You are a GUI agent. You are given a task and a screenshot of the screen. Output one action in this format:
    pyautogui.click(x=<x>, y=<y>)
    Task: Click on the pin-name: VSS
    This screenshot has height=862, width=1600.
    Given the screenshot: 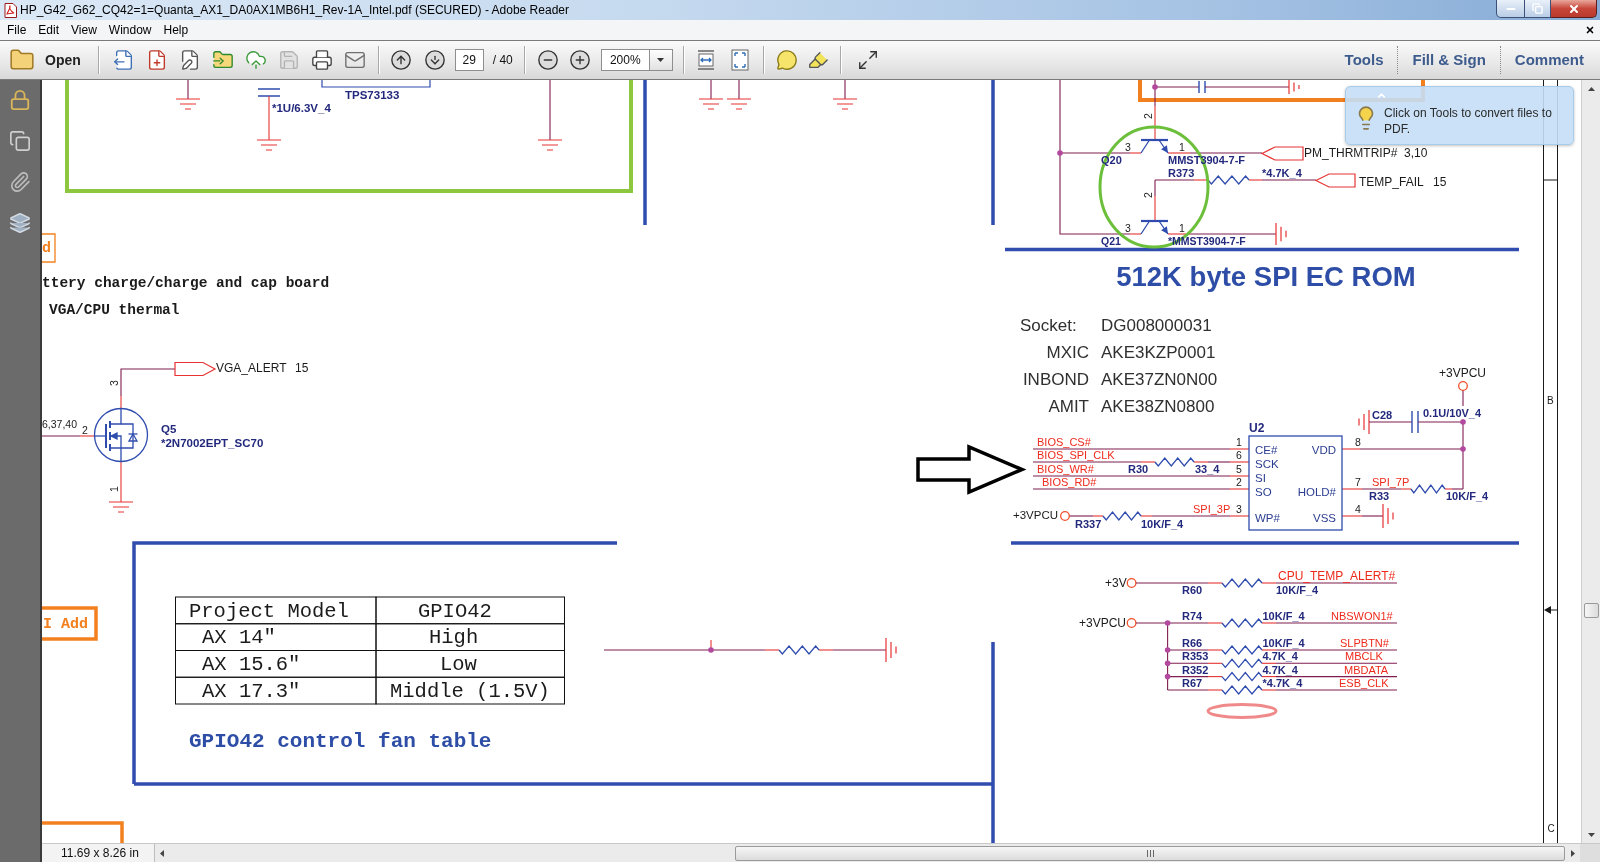 What is the action you would take?
    pyautogui.click(x=1324, y=517)
    